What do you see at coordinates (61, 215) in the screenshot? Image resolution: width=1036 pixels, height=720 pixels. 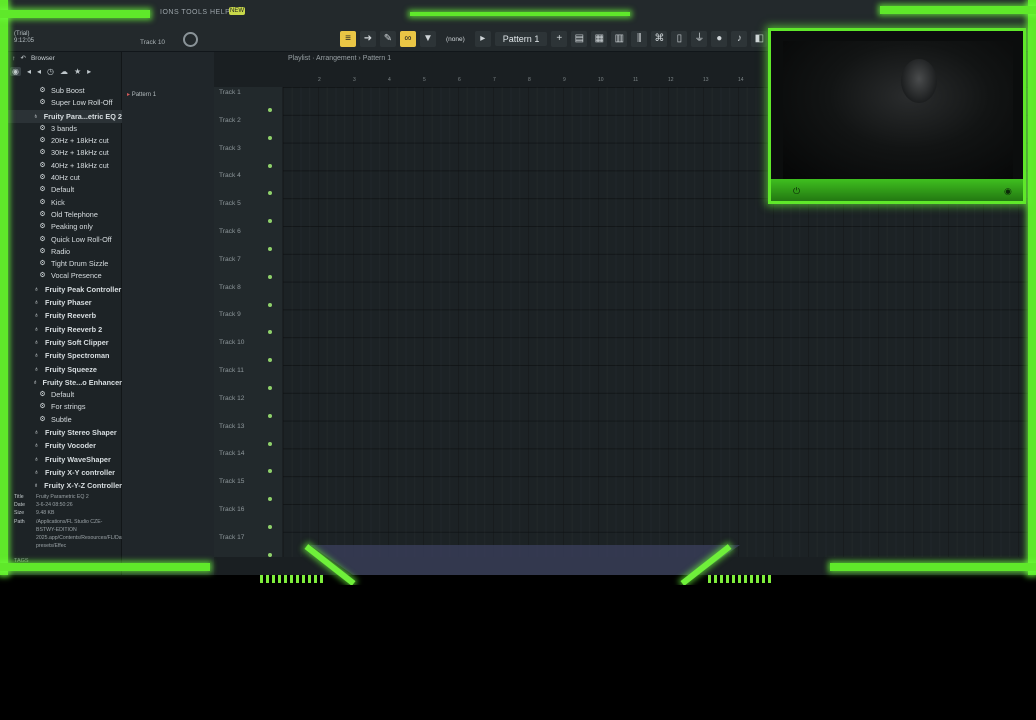 I see `browser-preset-item: ⚙ Old Telephone` at bounding box center [61, 215].